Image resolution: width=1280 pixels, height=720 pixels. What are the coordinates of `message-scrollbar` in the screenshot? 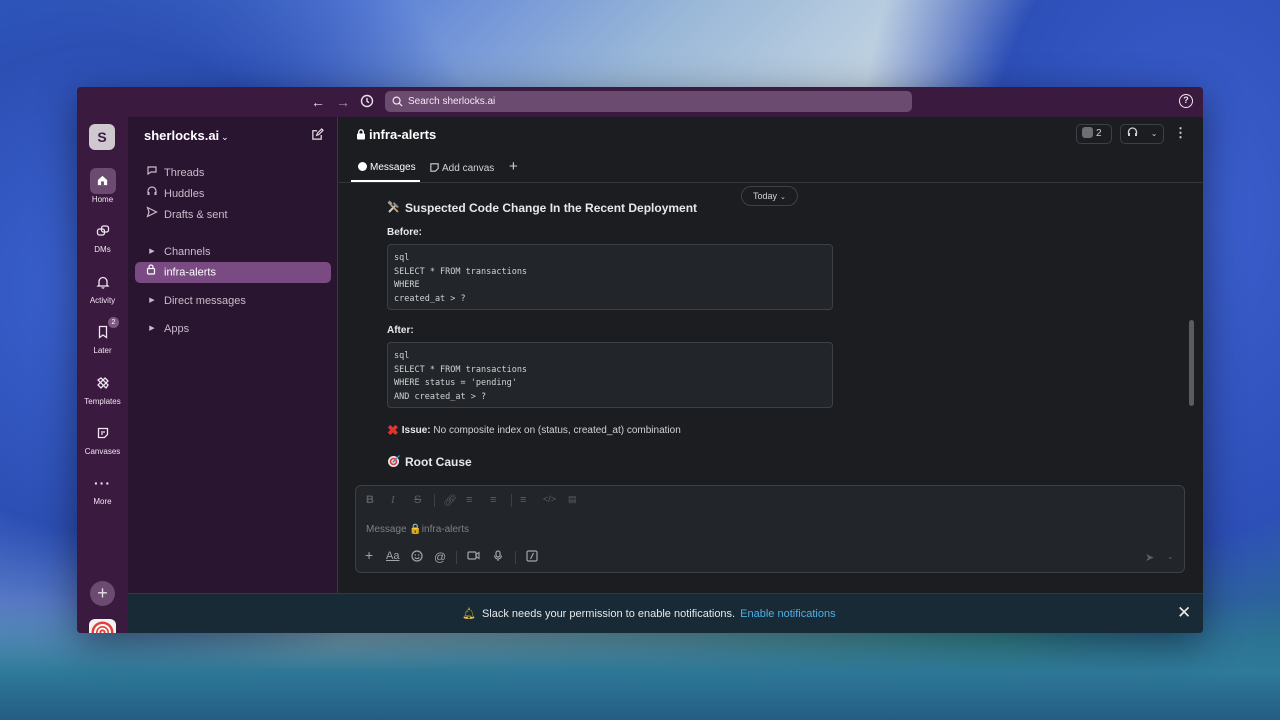 It's located at (1191, 363).